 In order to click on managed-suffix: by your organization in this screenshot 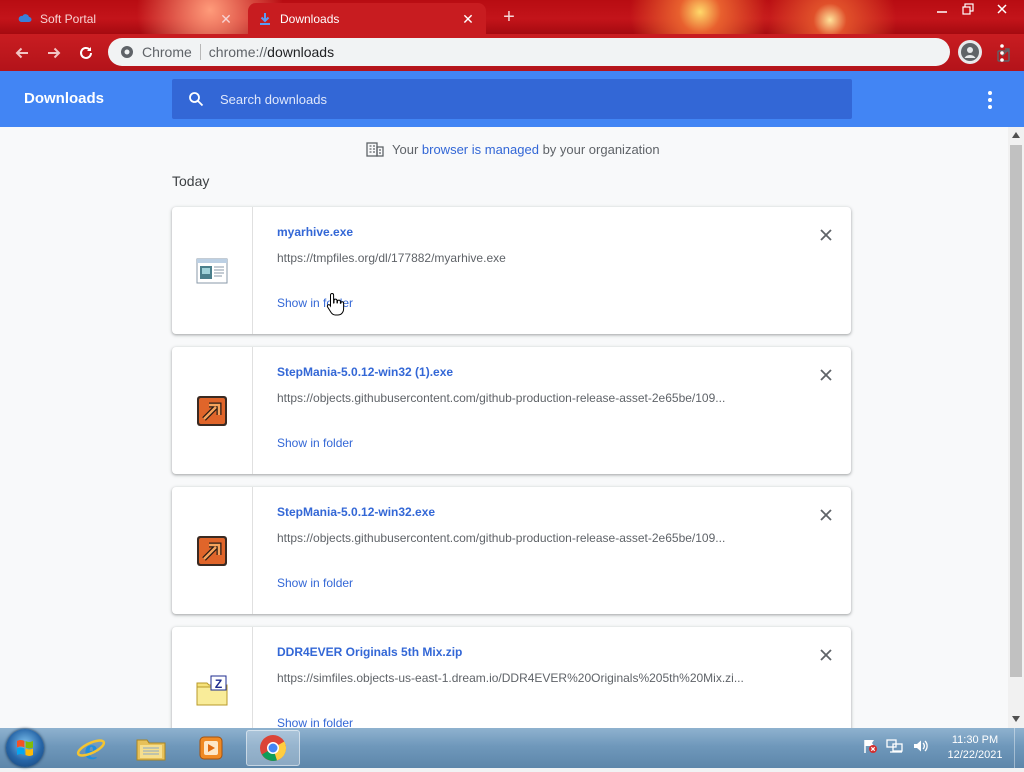, I will do `click(599, 149)`.